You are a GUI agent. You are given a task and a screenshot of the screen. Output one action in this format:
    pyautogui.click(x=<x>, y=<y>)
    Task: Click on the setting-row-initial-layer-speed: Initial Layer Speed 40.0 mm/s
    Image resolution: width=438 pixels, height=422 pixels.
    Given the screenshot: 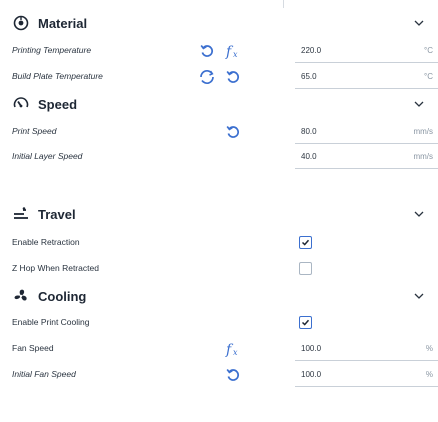 What is the action you would take?
    pyautogui.click(x=225, y=158)
    